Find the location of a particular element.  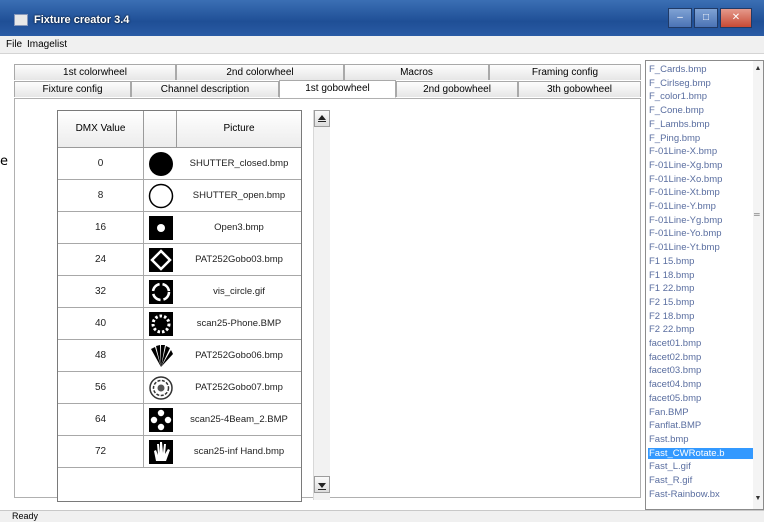

list-item: F1 15.bmp is located at coordinates (671, 261).